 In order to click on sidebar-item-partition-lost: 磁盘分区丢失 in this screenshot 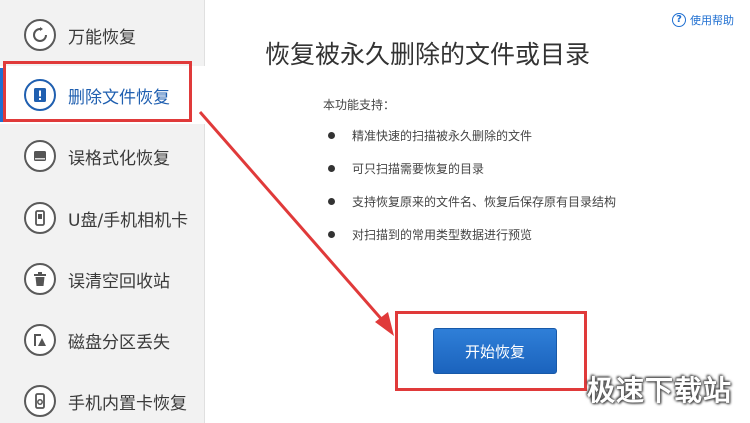, I will do `click(102, 340)`.